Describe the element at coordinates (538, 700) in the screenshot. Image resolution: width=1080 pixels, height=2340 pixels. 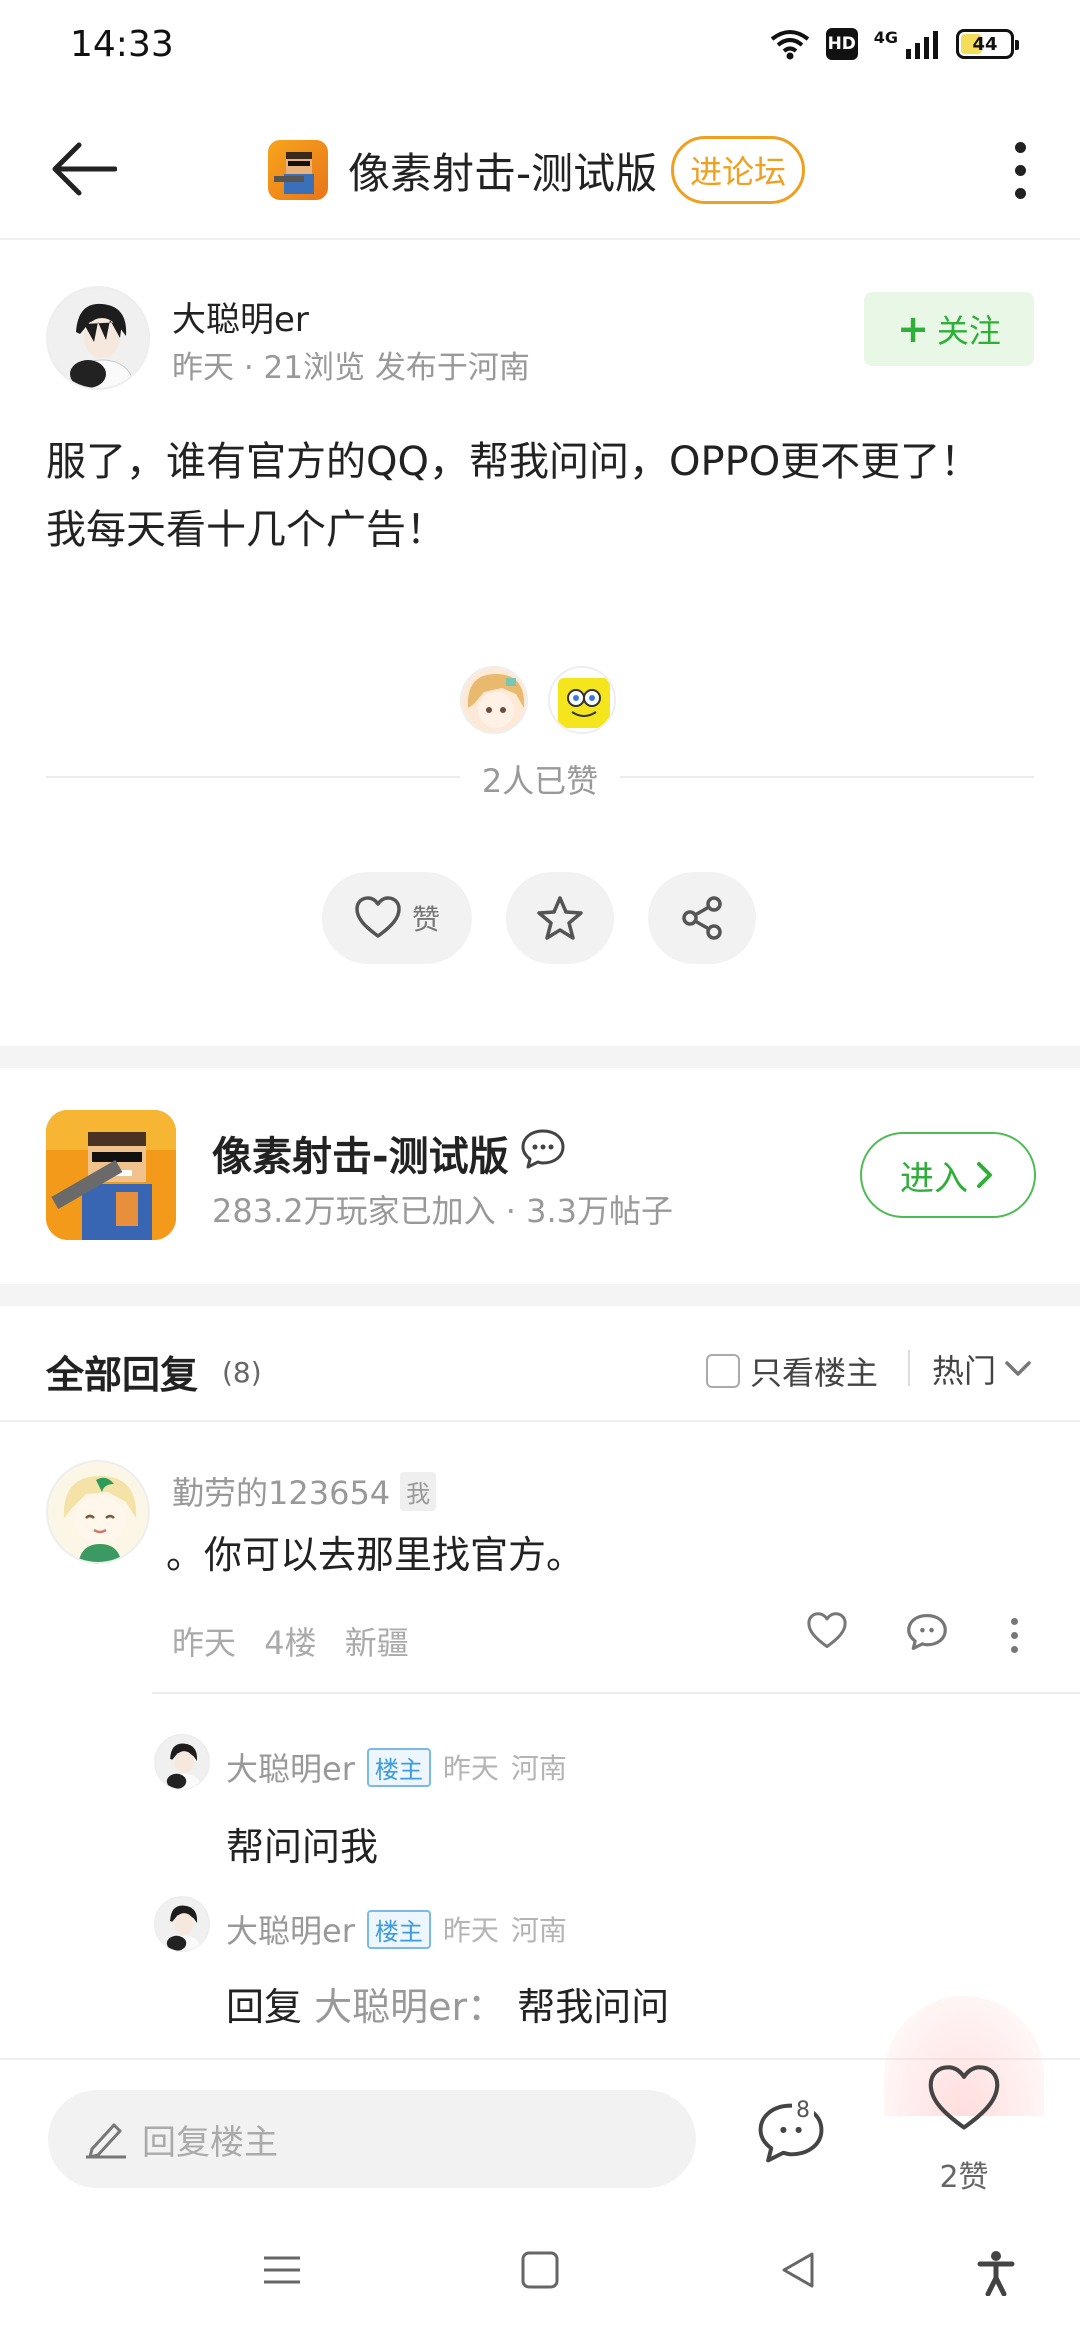
I see `liker-avatars` at that location.